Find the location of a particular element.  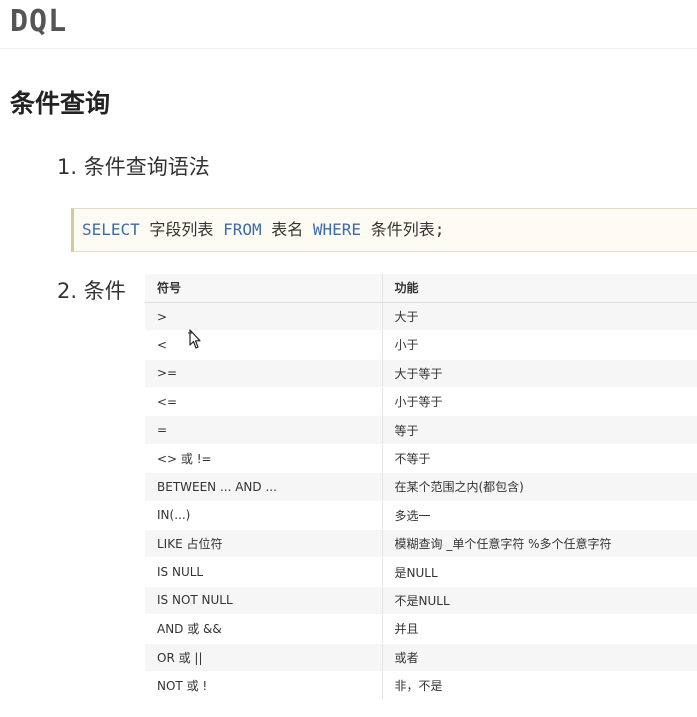

code-keyword-where: WHERE is located at coordinates (337, 229).